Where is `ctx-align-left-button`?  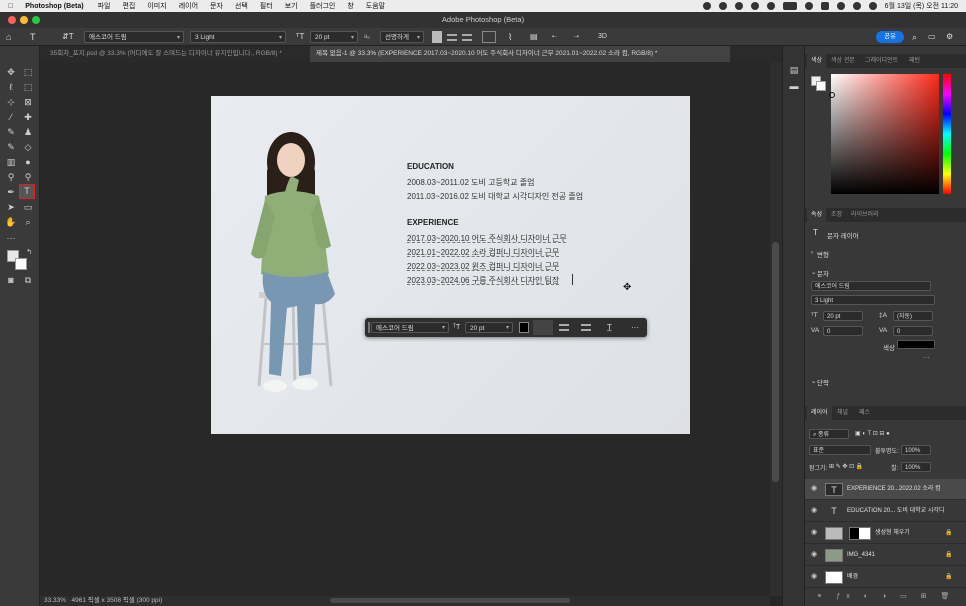 ctx-align-left-button is located at coordinates (543, 327).